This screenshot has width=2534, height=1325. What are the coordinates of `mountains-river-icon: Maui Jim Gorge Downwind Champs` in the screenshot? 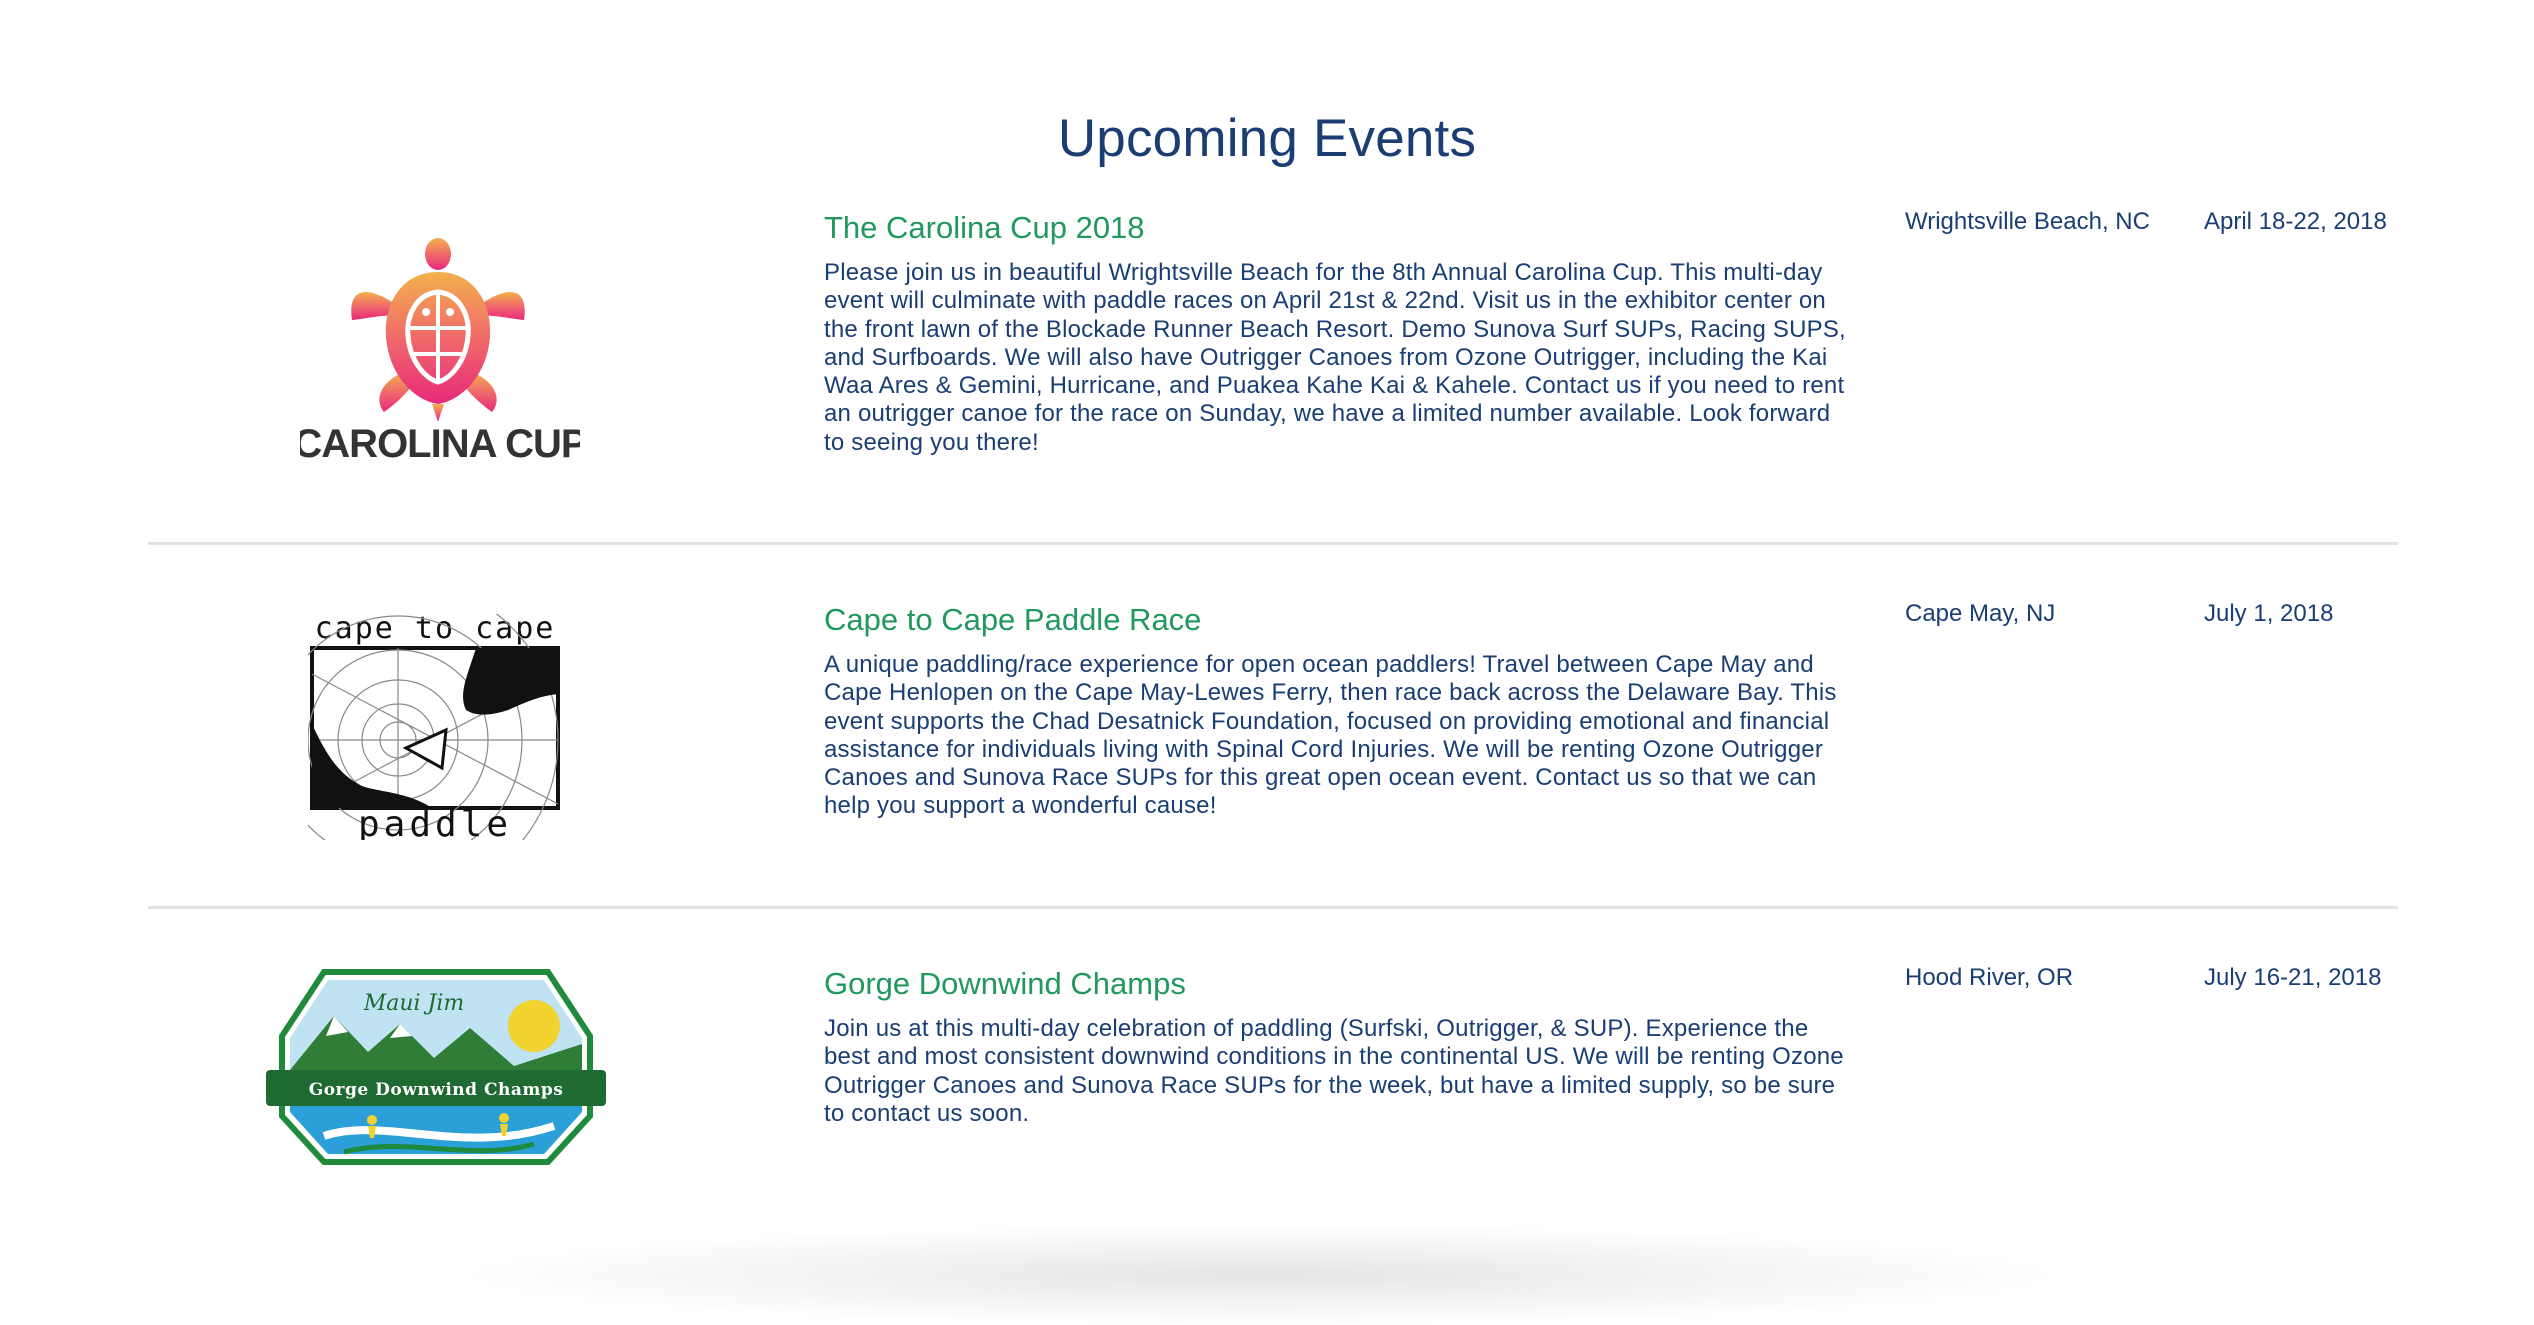 It's located at (436, 1067).